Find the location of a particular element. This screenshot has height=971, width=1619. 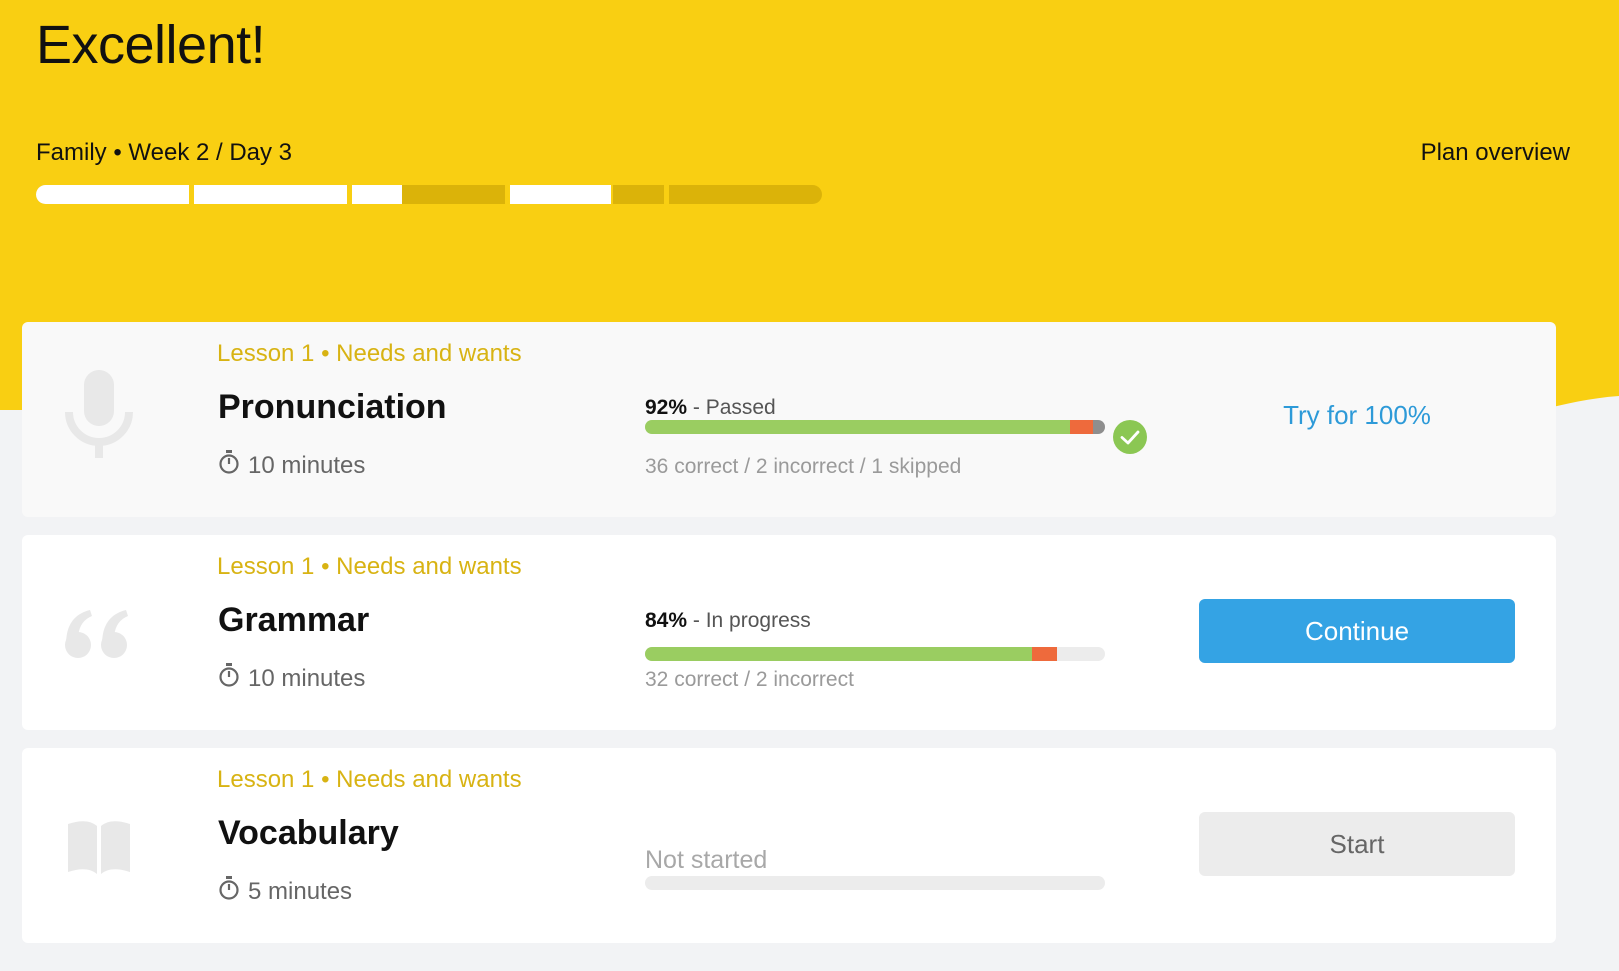

activity-duration: 5 minutes is located at coordinates (285, 891).